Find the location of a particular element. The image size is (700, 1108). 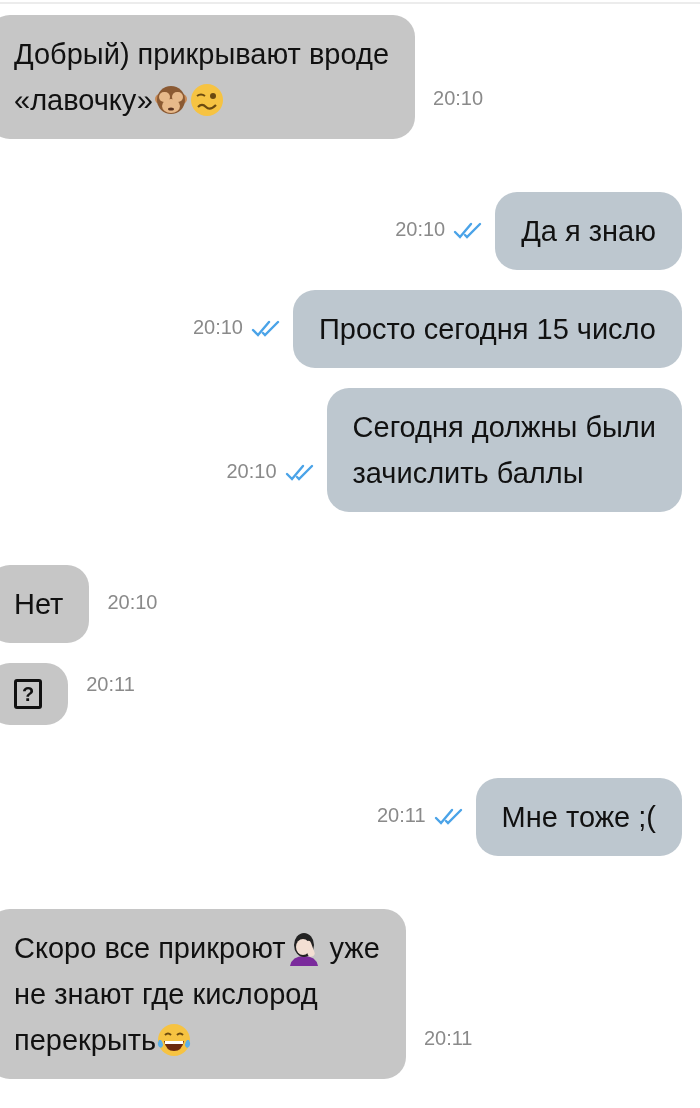

message-text: не знают где кислород is located at coordinates (166, 994).